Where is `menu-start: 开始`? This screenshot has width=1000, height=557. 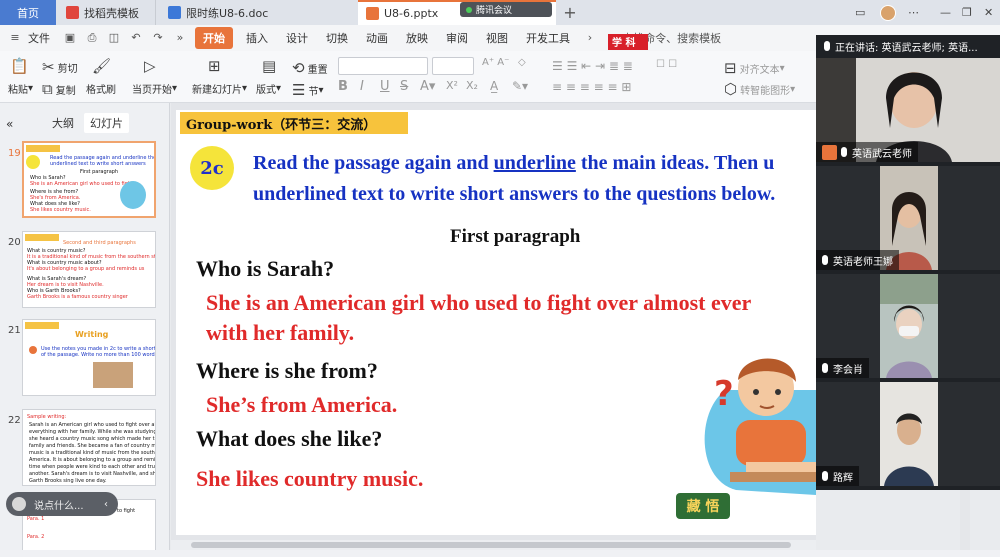 menu-start: 开始 is located at coordinates (214, 38).